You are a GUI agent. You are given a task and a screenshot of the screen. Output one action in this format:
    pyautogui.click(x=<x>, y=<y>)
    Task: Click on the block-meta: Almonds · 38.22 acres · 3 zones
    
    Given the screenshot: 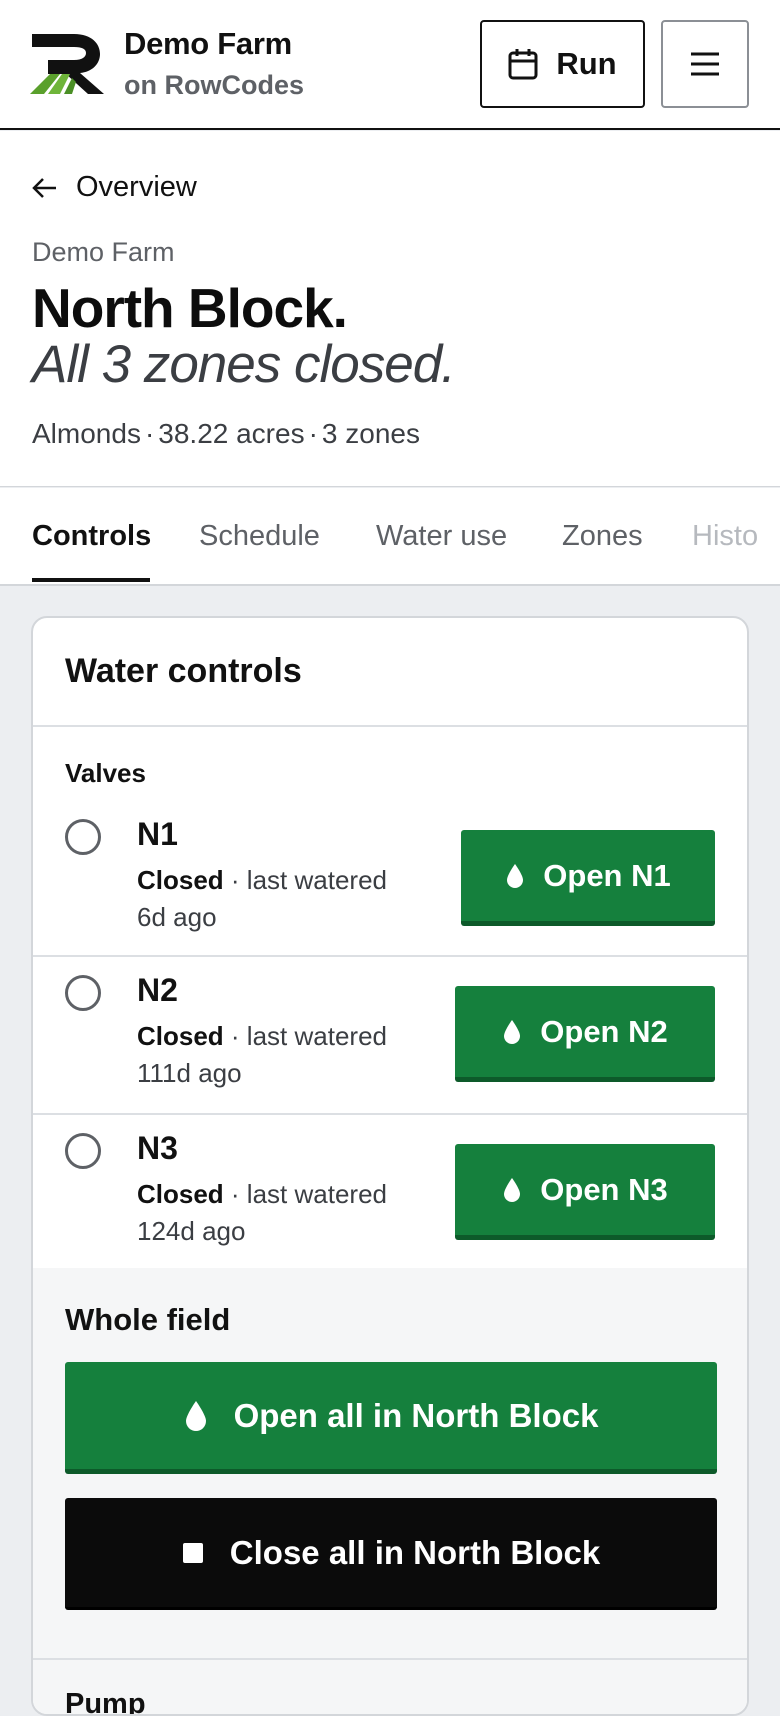 What is the action you would take?
    pyautogui.click(x=226, y=434)
    